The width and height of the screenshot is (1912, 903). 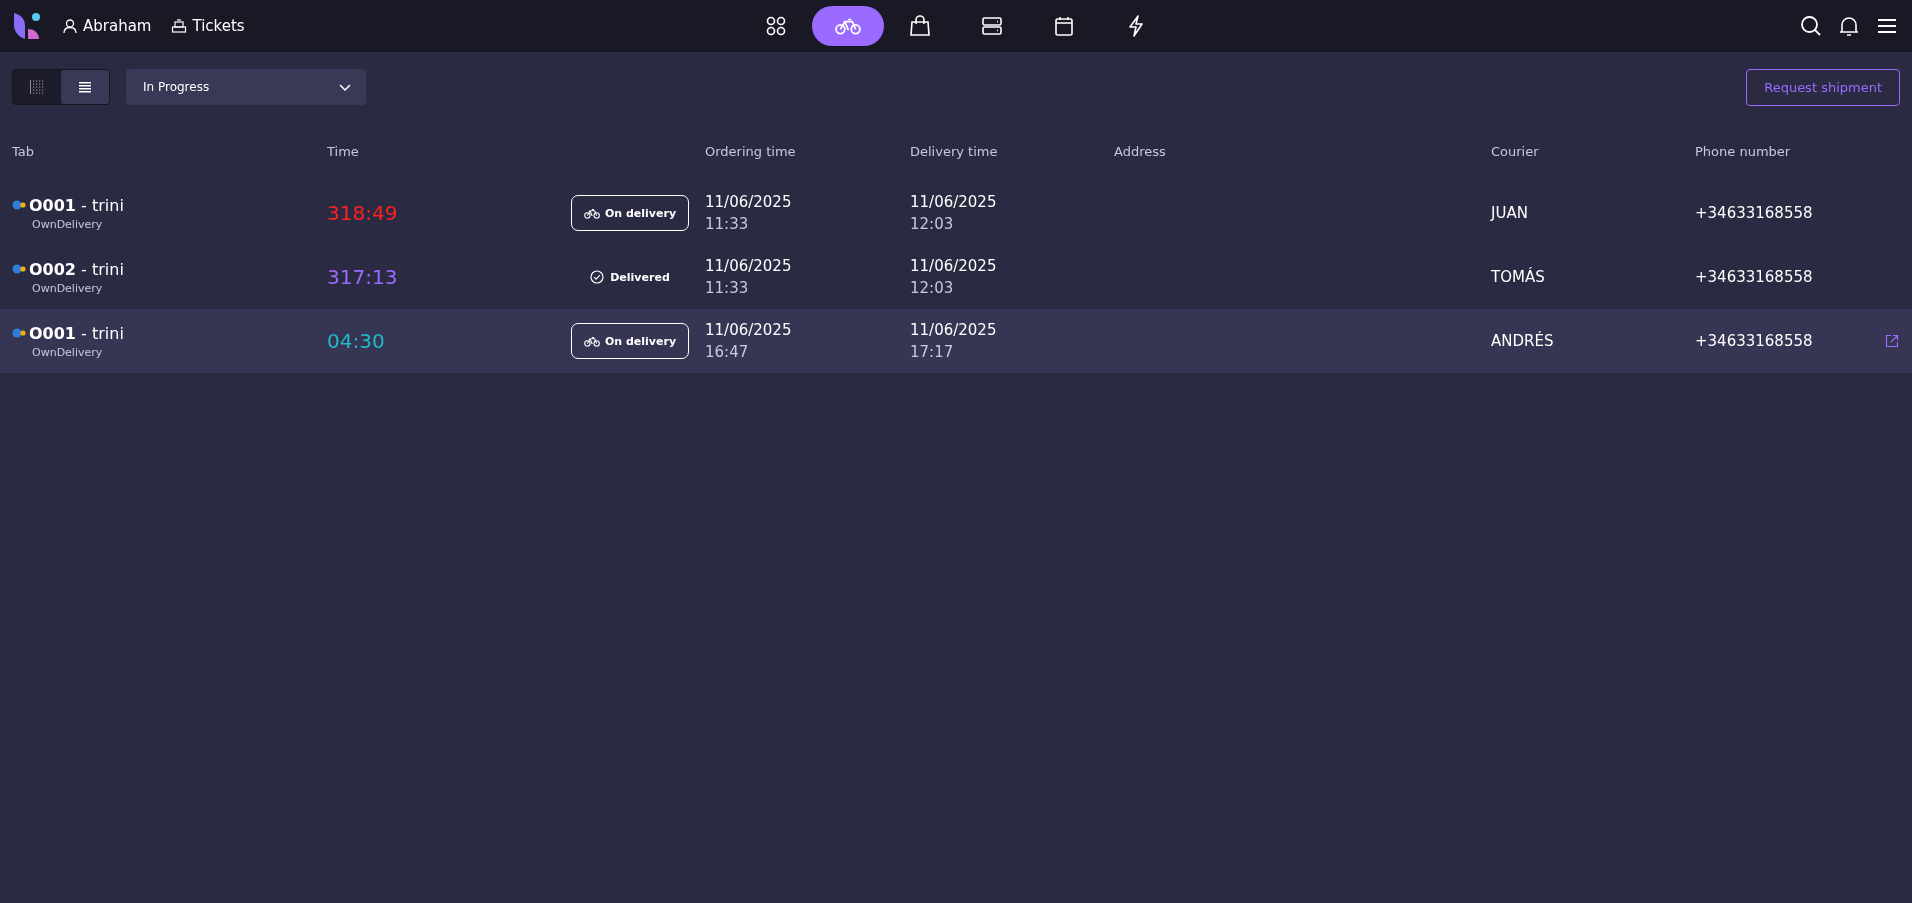 I want to click on list-icon, so click(x=85, y=87).